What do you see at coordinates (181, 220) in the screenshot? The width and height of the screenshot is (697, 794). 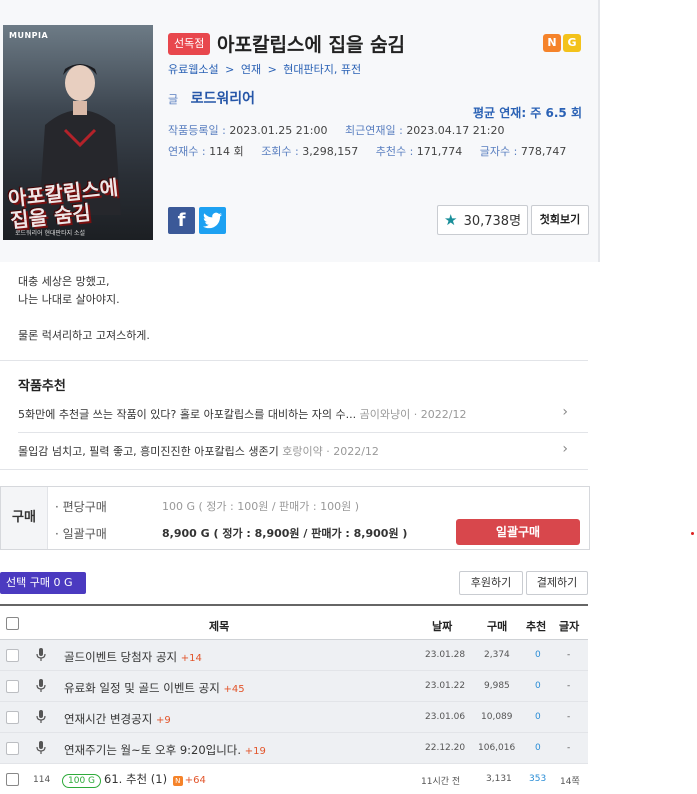 I see `facebook-share-icon: f` at bounding box center [181, 220].